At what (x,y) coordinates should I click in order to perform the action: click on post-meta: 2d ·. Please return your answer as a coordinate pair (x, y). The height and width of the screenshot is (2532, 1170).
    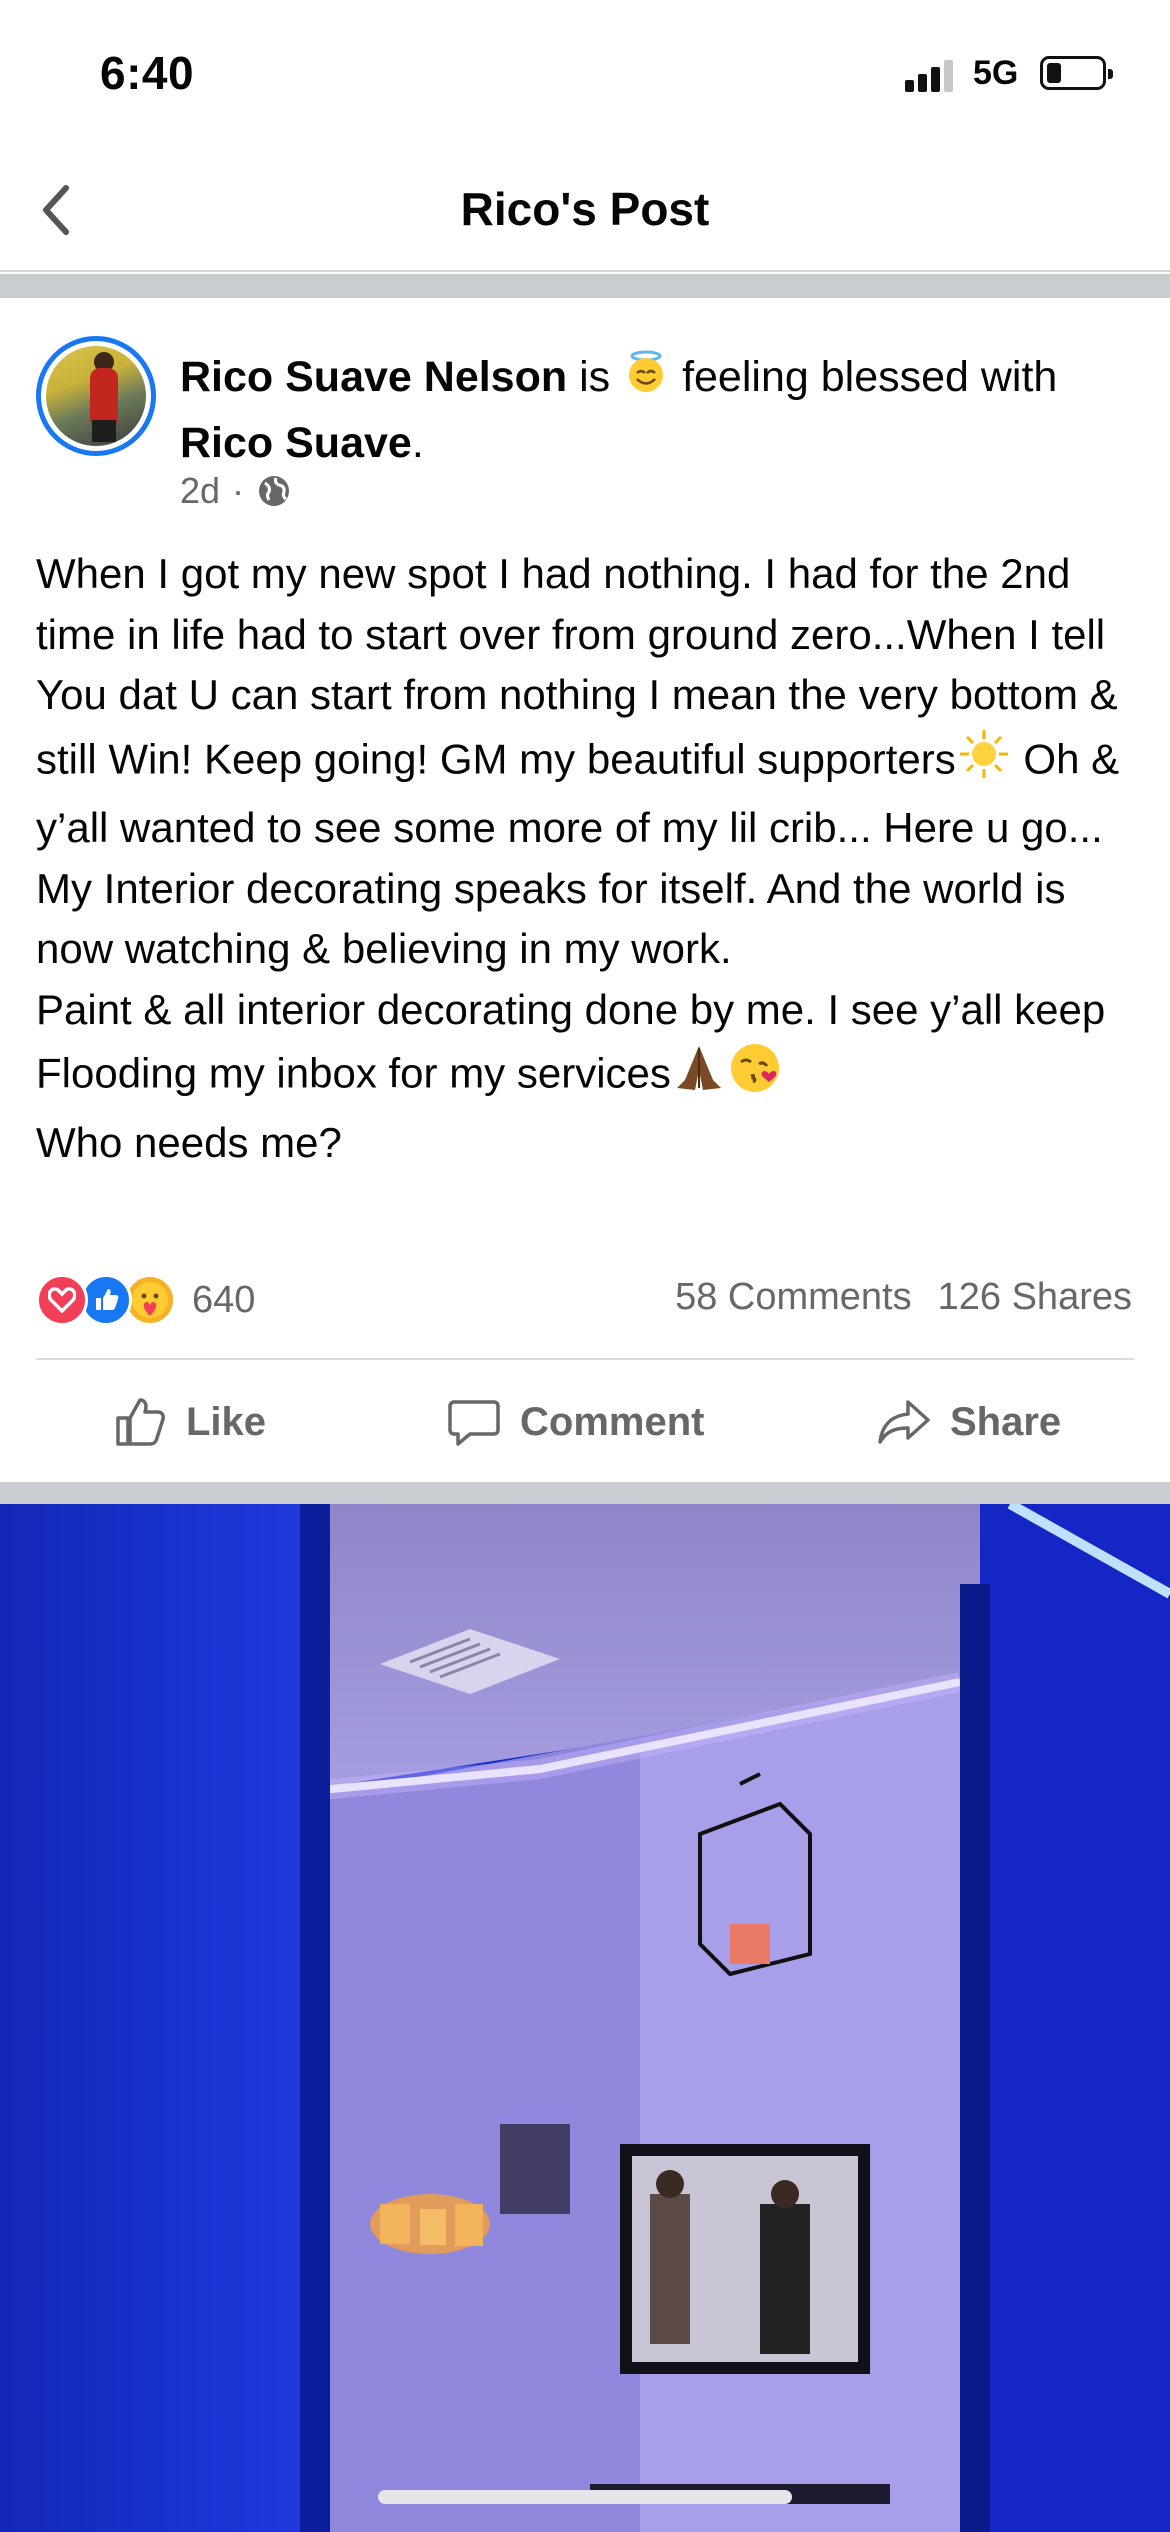
    Looking at the image, I should click on (236, 491).